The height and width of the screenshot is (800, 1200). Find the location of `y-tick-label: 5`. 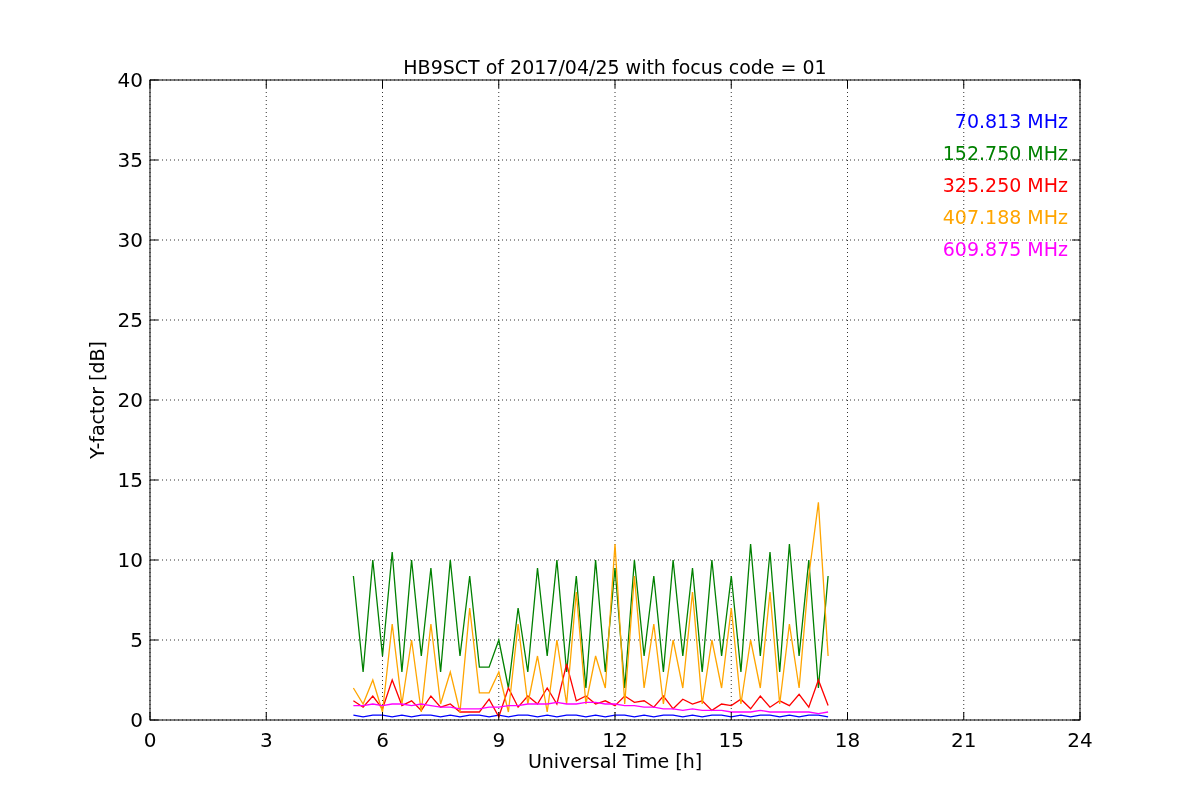

y-tick-label: 5 is located at coordinates (136, 640).